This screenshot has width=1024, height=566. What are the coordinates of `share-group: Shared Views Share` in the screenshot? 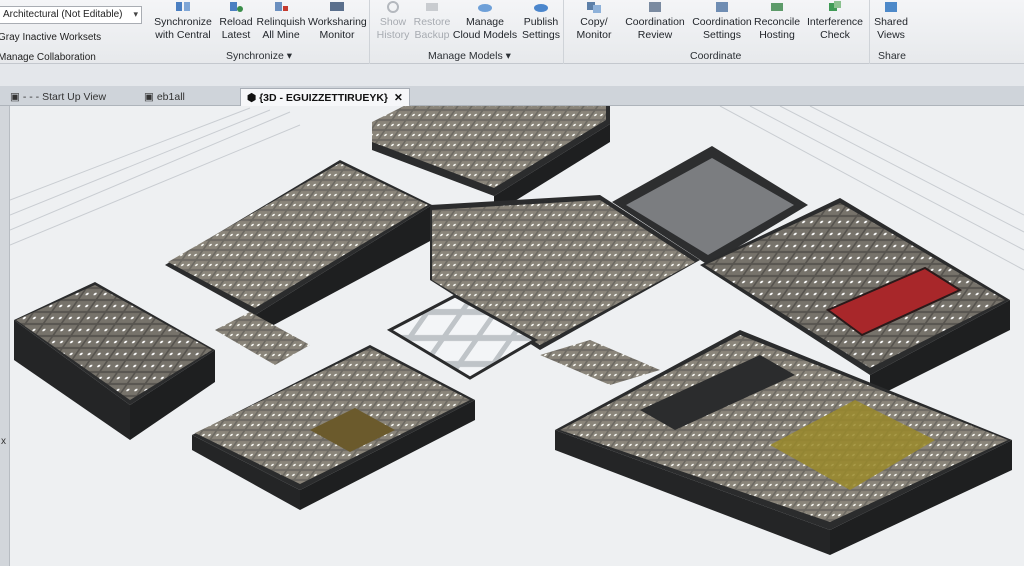 It's located at (892, 32).